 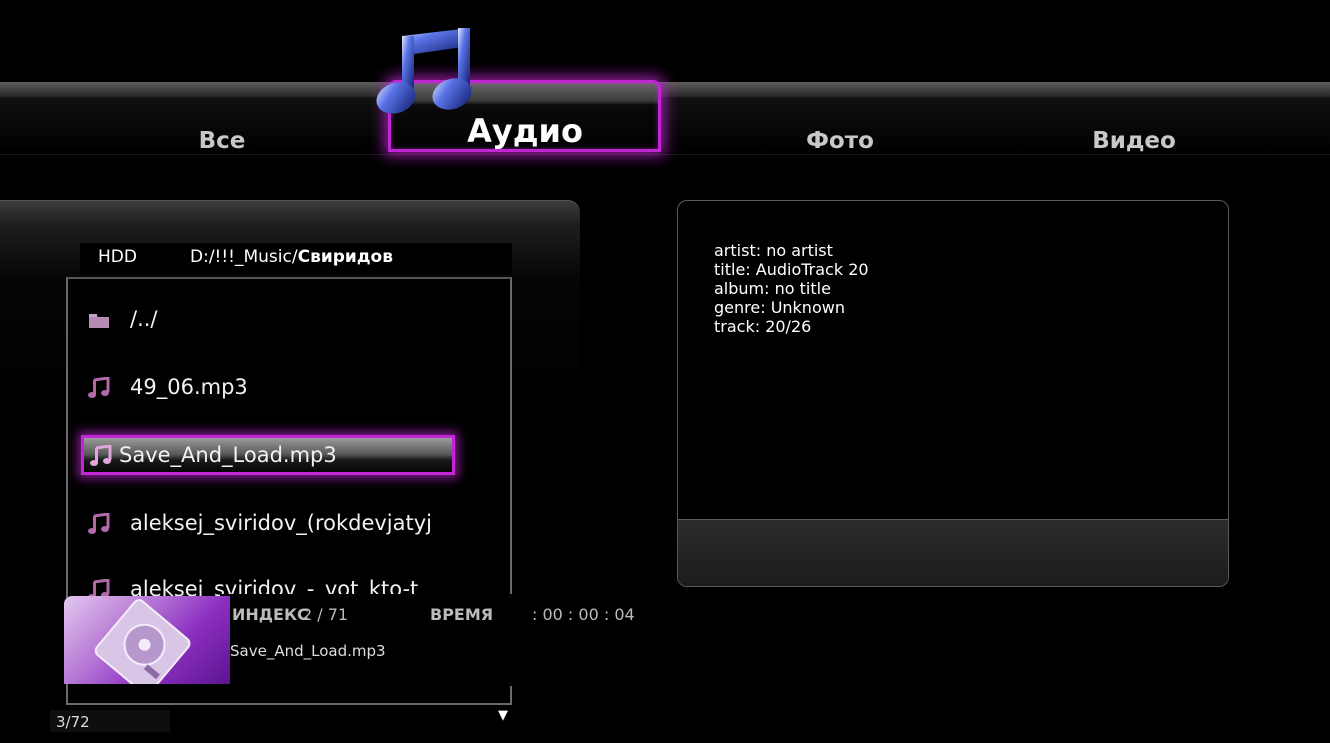 I want to click on list-item-label: 49_06.mp3, so click(x=189, y=387).